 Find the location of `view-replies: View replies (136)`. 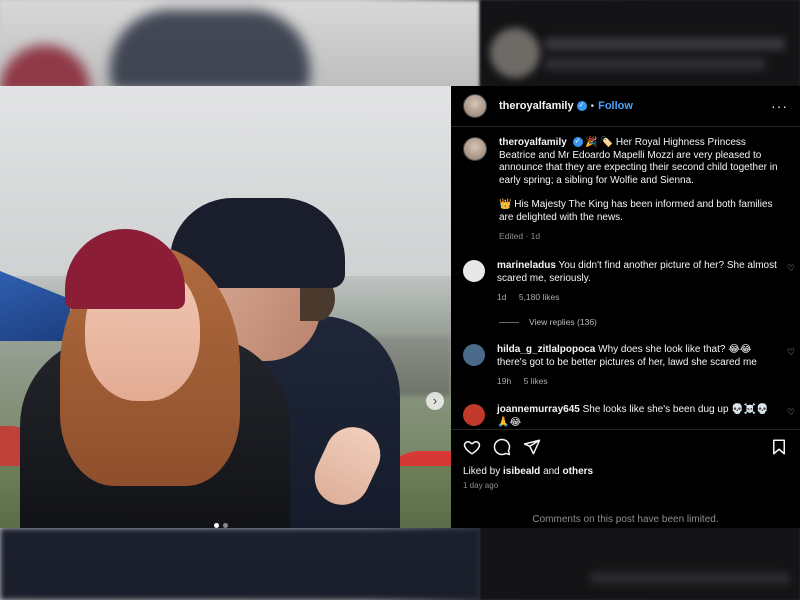

view-replies: View replies (136) is located at coordinates (548, 322).